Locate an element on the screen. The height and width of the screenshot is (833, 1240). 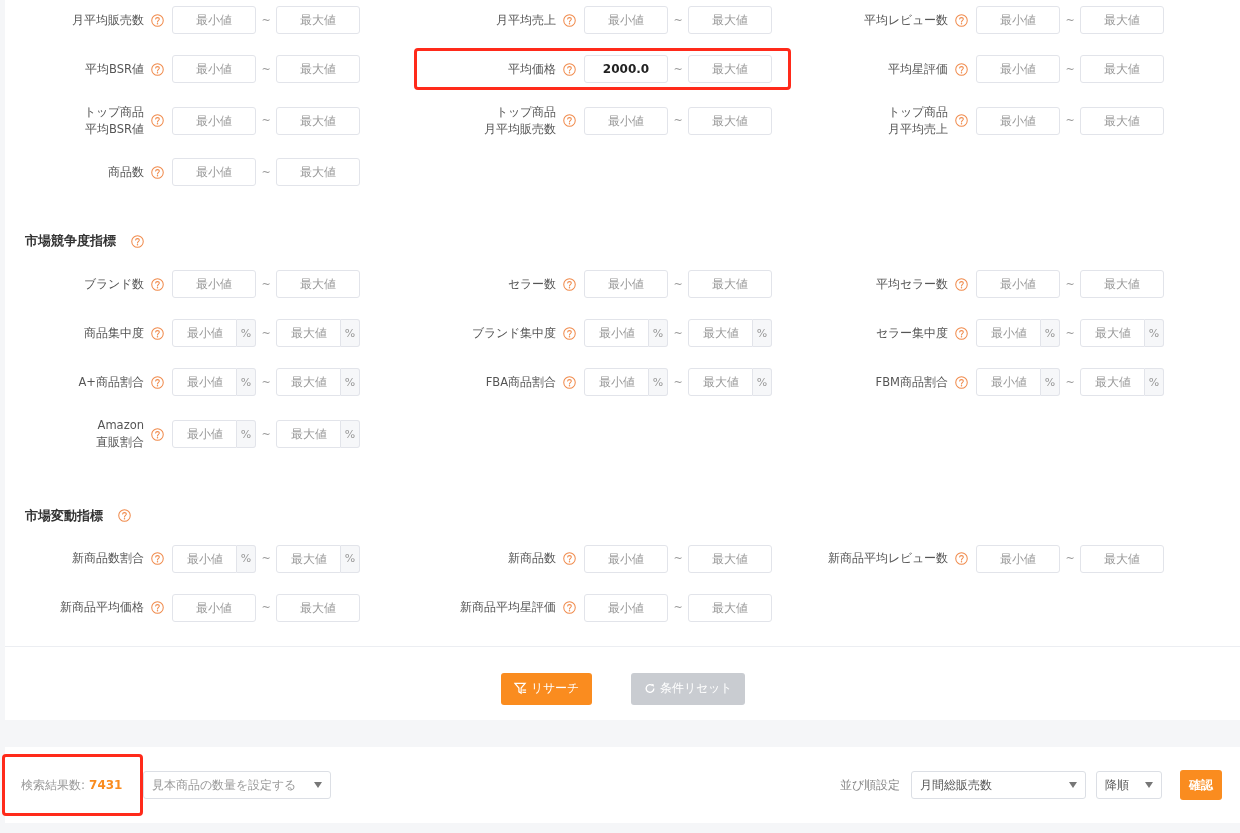
sort-order-select: 降順 is located at coordinates (1129, 785).